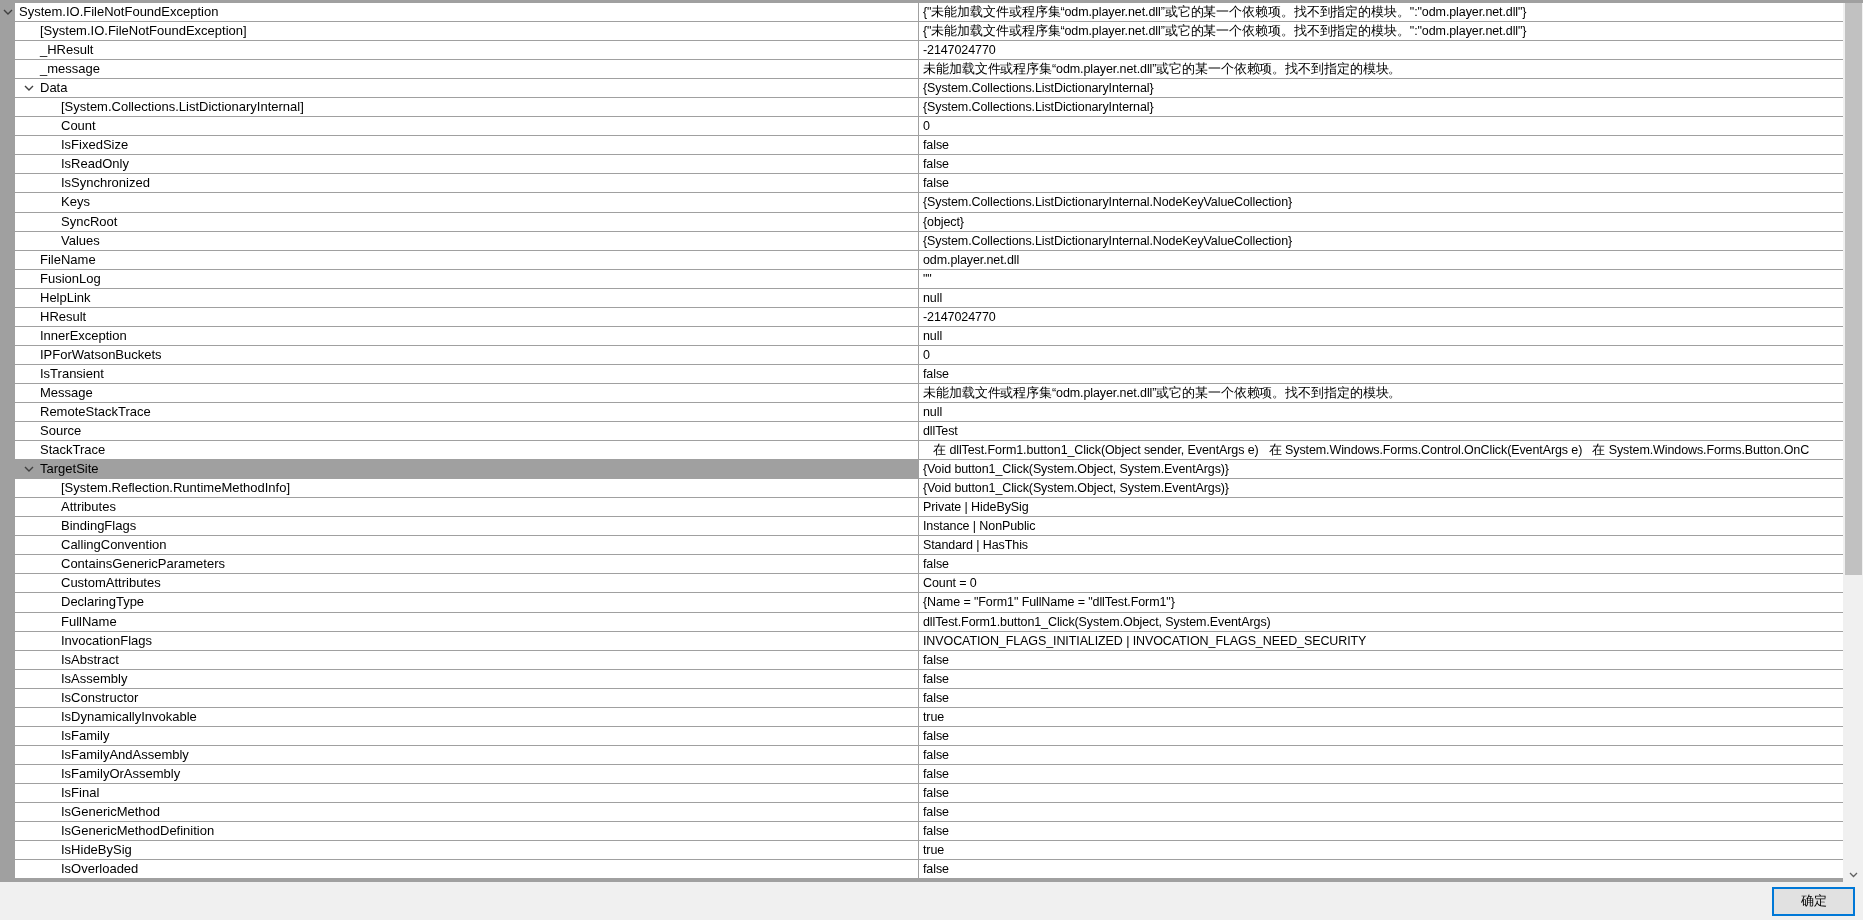 The height and width of the screenshot is (920, 1863). I want to click on property-value: 0, so click(1380, 127).